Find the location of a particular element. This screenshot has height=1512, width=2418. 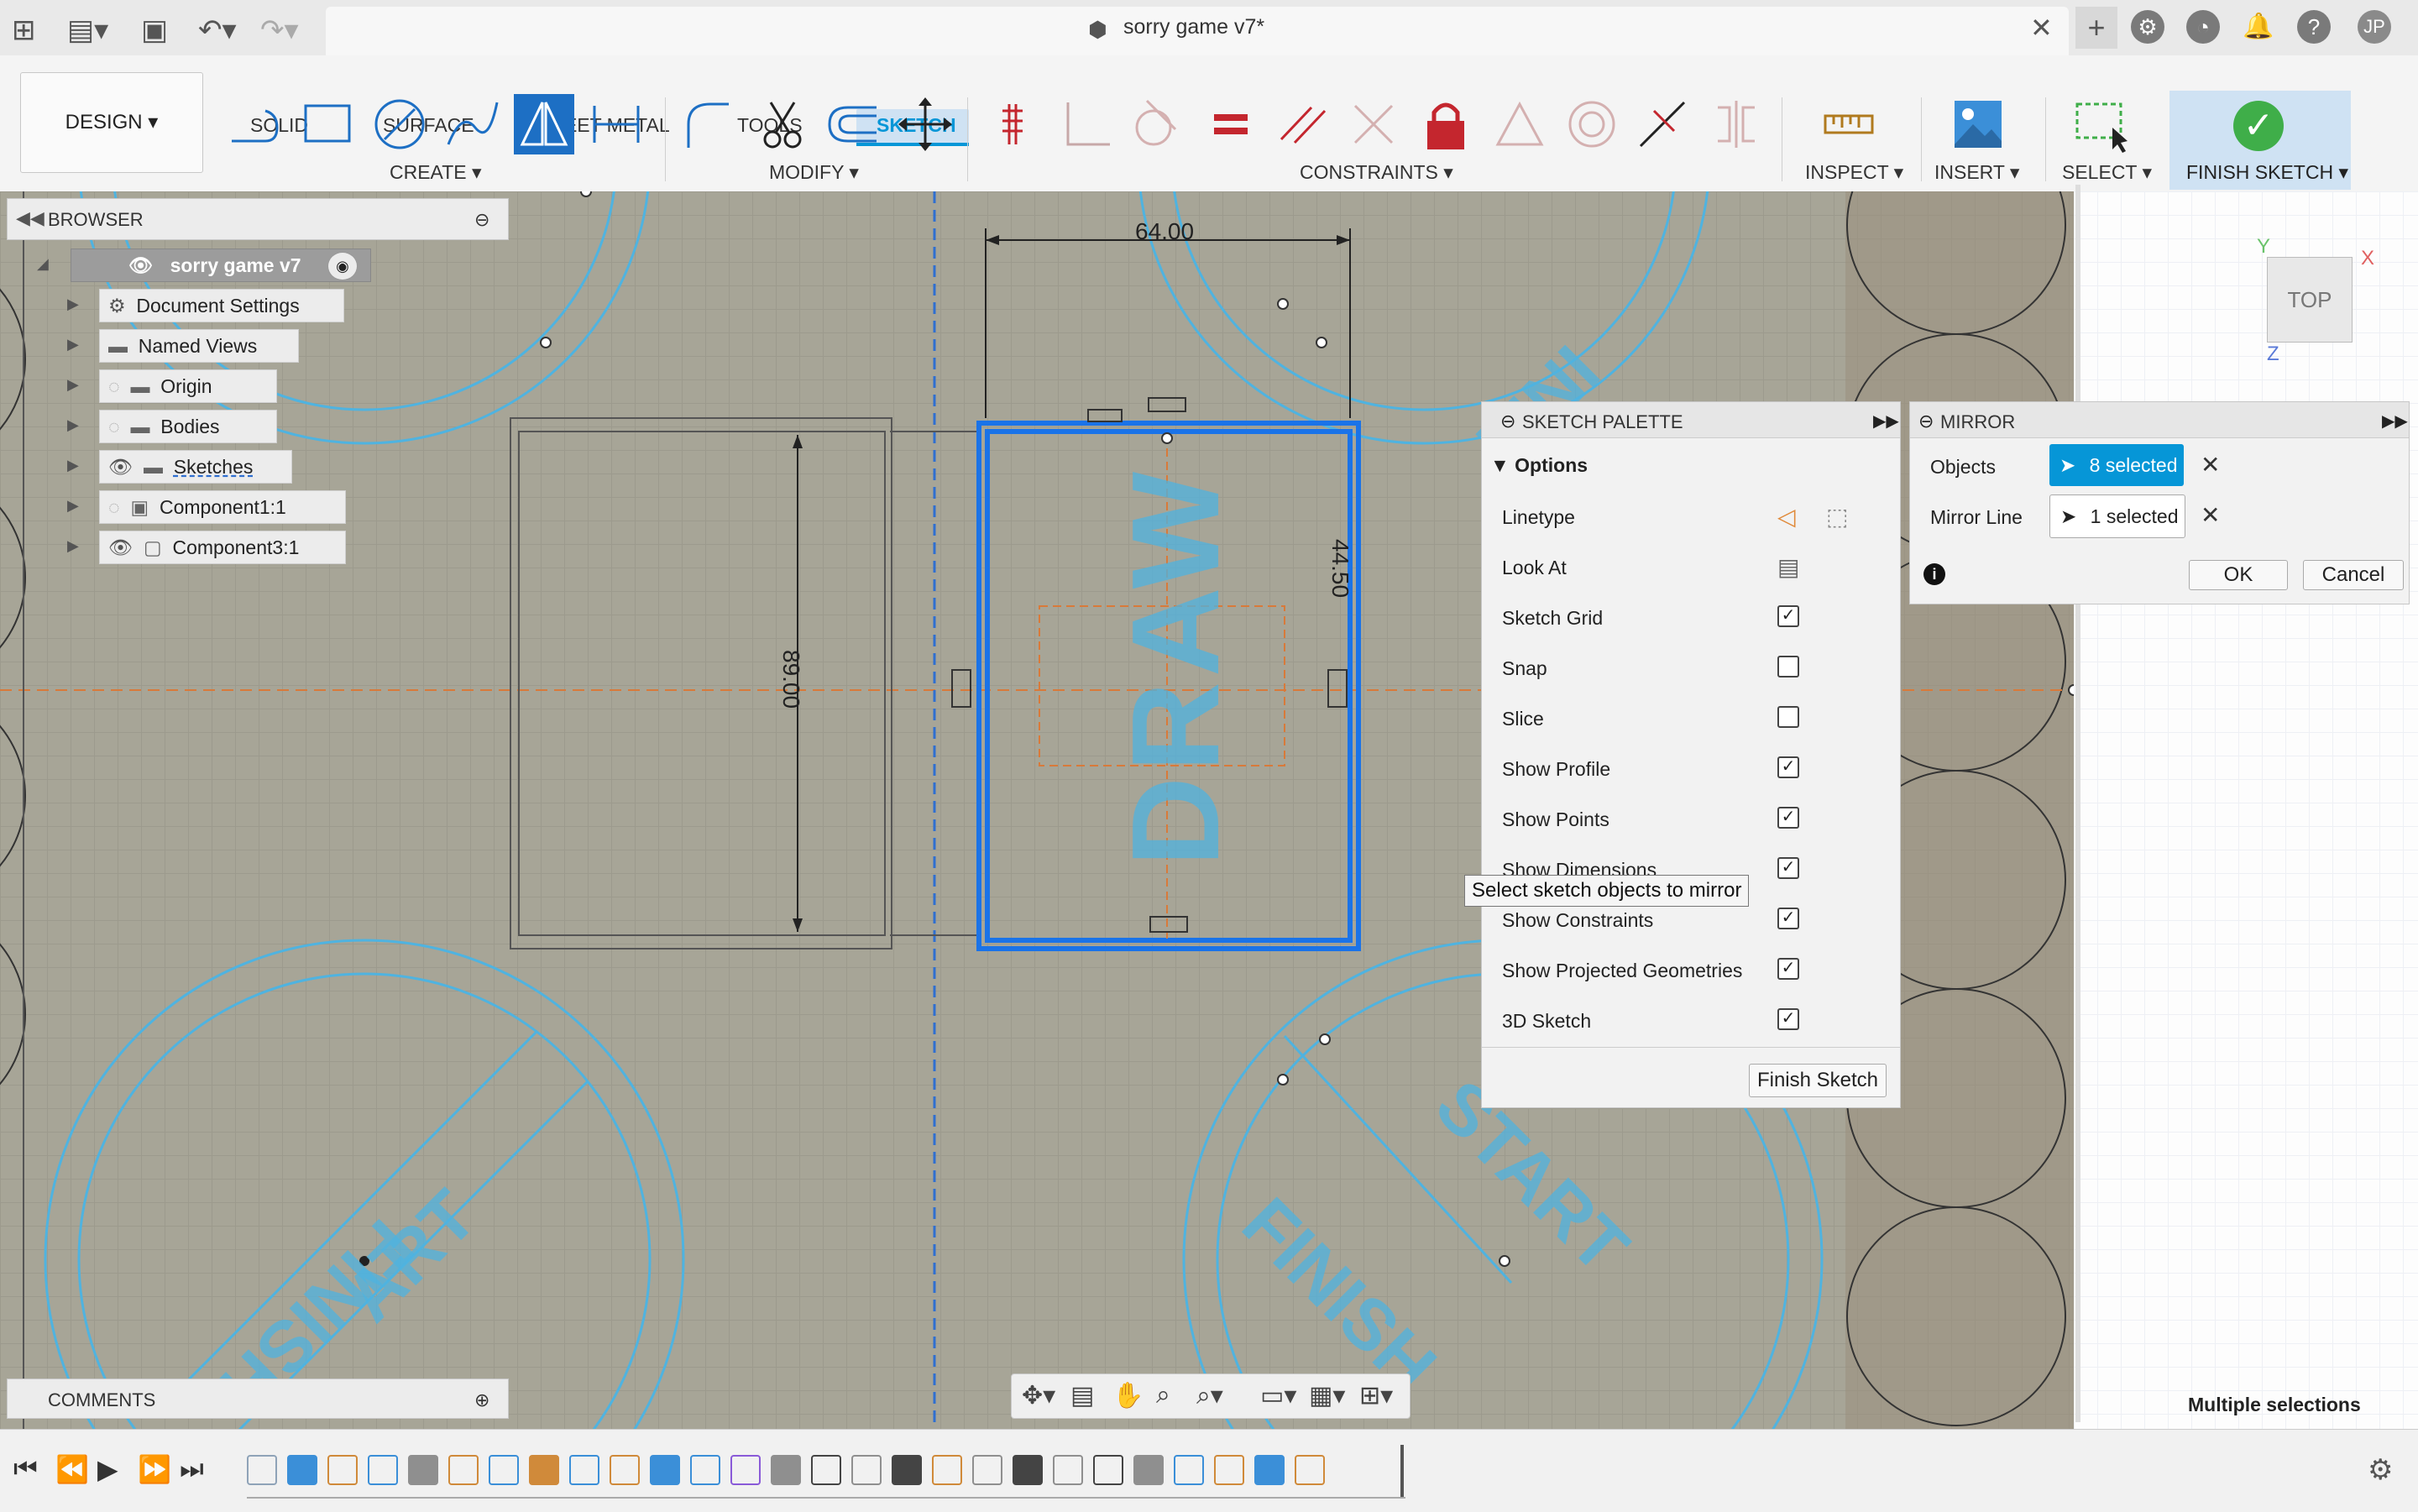

viewports-icon: ⊞▾ is located at coordinates (1376, 1395).